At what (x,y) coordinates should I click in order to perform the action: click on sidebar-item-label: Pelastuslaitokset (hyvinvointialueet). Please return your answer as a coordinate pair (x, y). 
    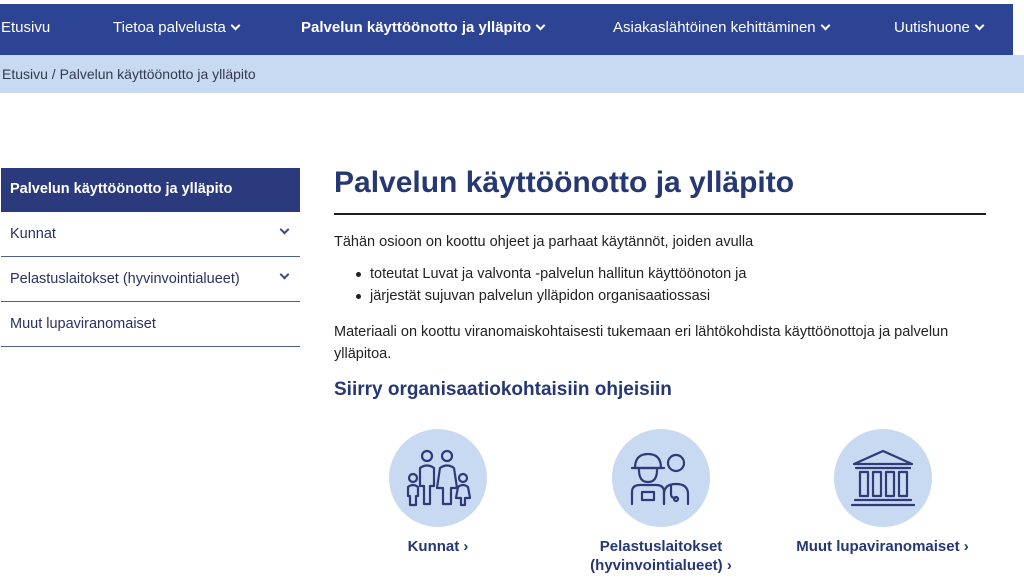
    Looking at the image, I should click on (125, 279).